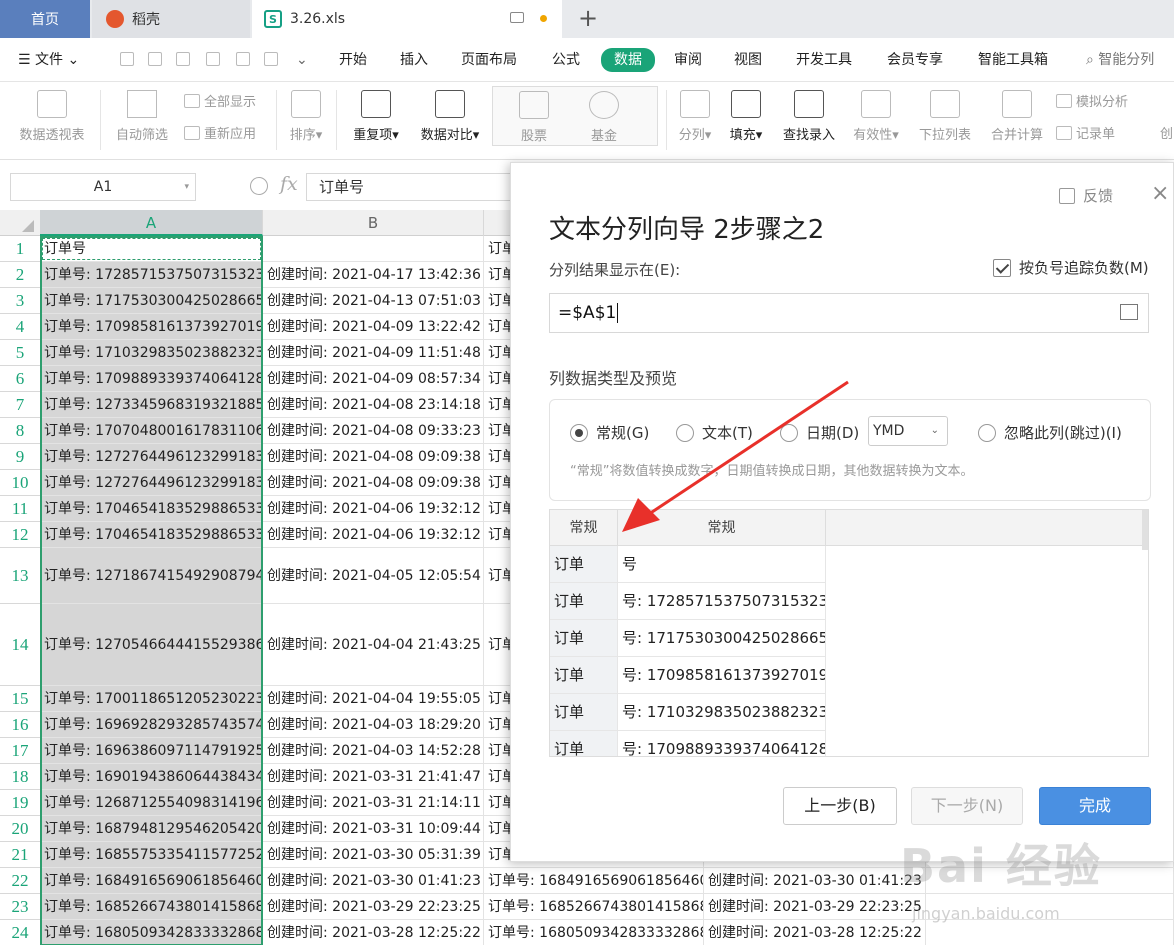 The width and height of the screenshot is (1174, 945). What do you see at coordinates (271, 59) in the screenshot?
I see `format-painter-icon` at bounding box center [271, 59].